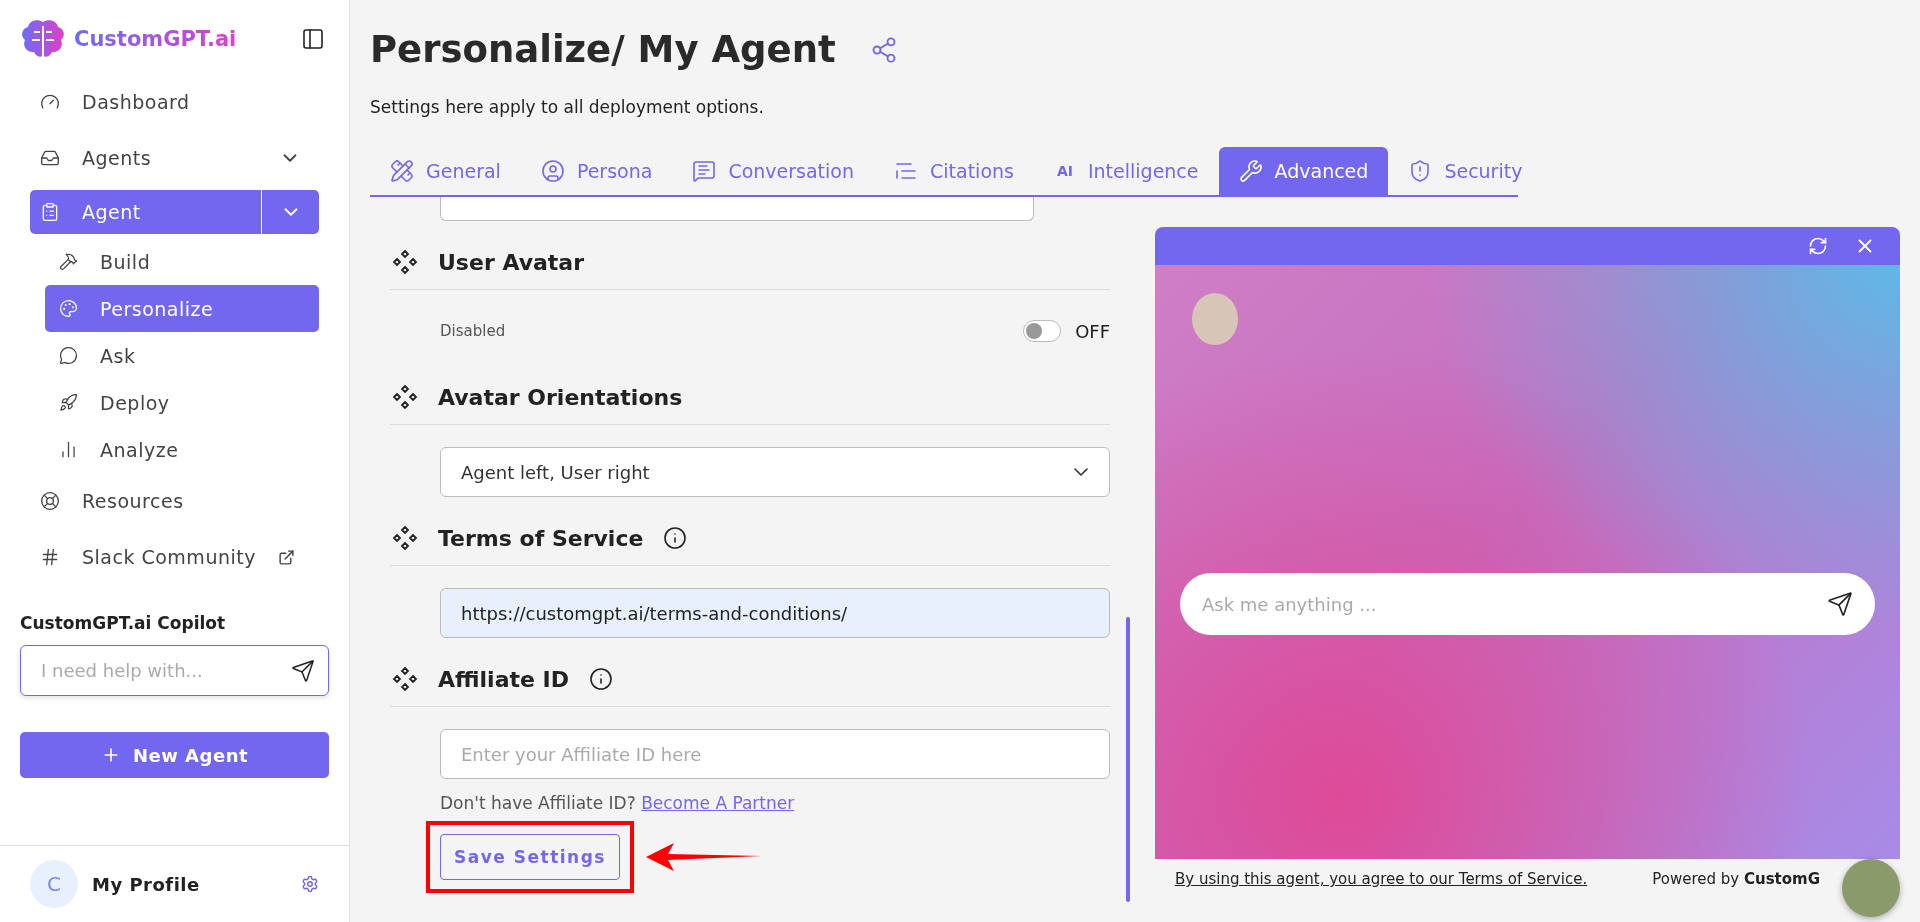 The height and width of the screenshot is (922, 1920). What do you see at coordinates (174, 102) in the screenshot?
I see `nav-item: Dashboard` at bounding box center [174, 102].